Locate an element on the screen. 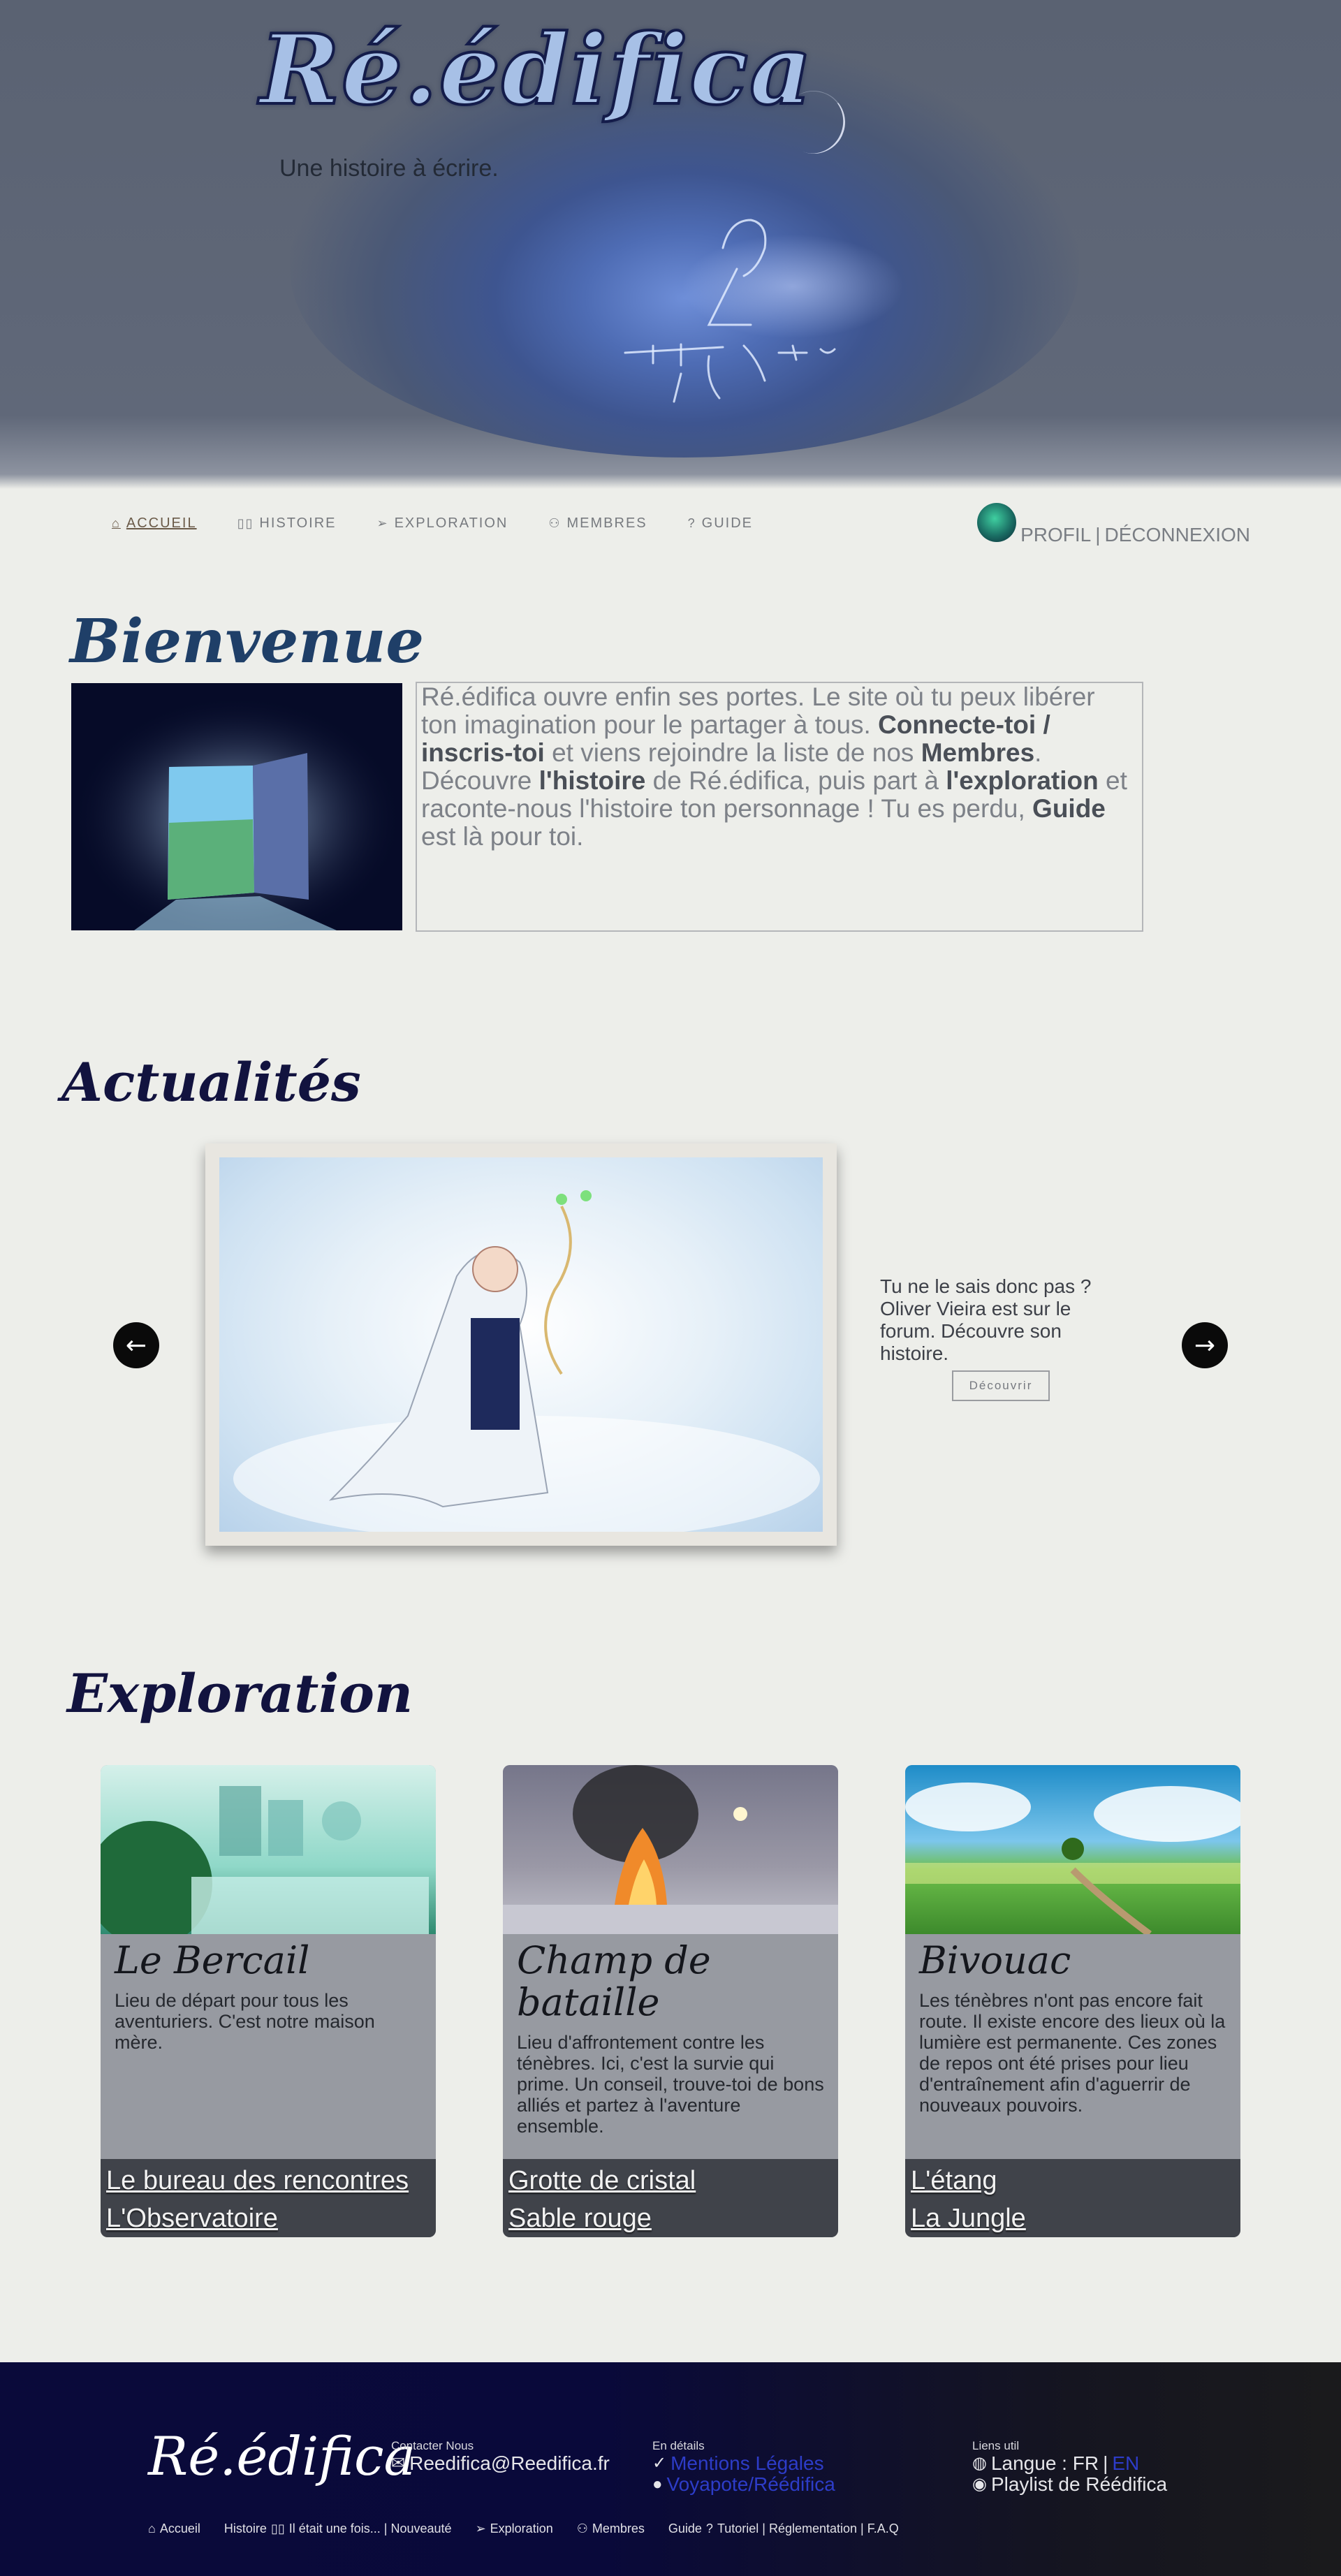 The image size is (1341, 2576). footer-exploration-link: Exploration is located at coordinates (522, 2529).